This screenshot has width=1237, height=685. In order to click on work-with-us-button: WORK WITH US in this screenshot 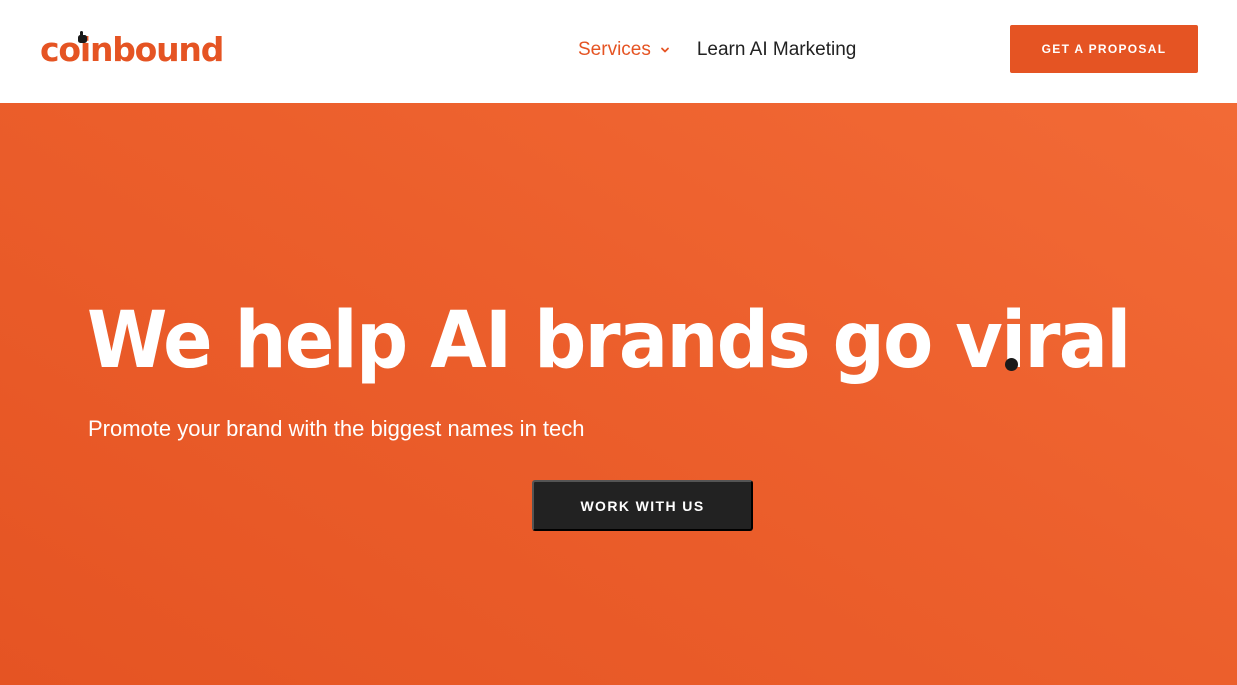, I will do `click(642, 505)`.